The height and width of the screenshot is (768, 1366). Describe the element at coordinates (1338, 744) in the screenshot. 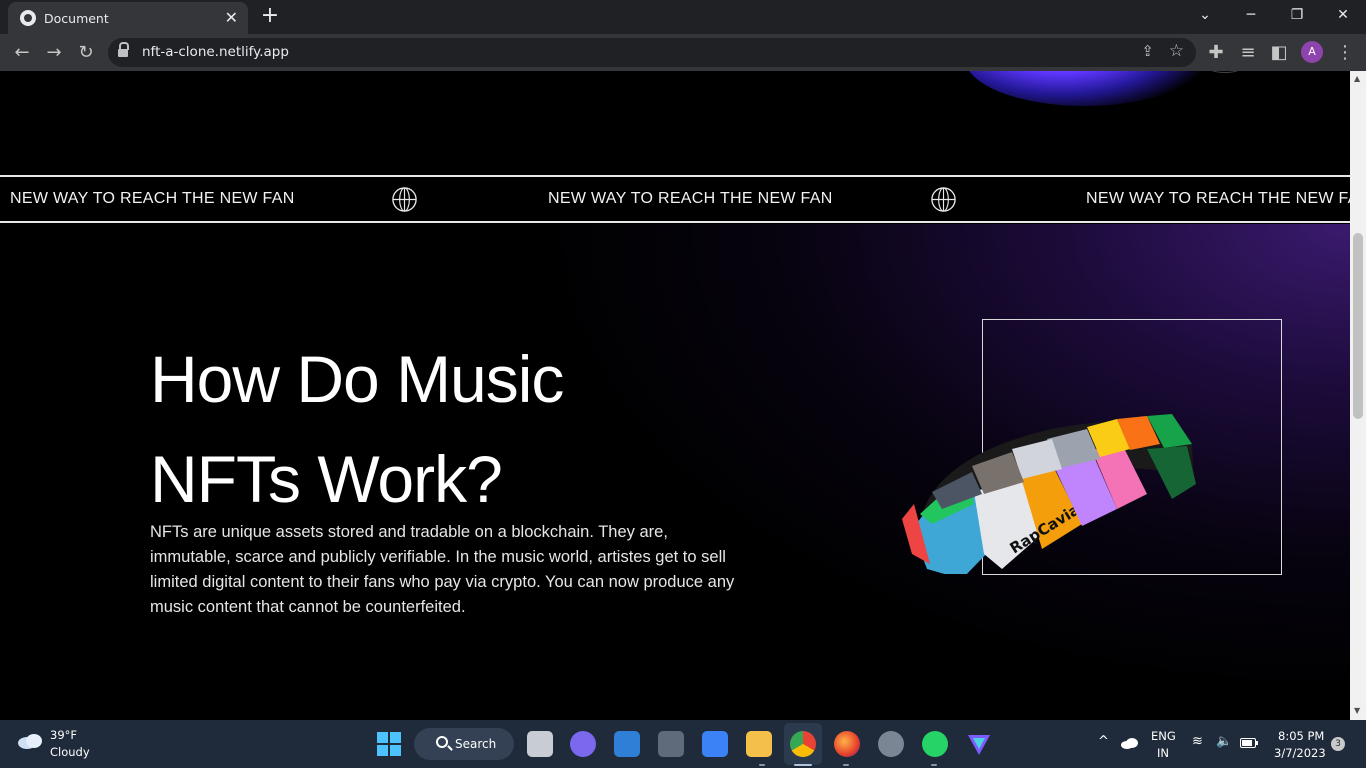

I see `notification-badge: 3` at that location.